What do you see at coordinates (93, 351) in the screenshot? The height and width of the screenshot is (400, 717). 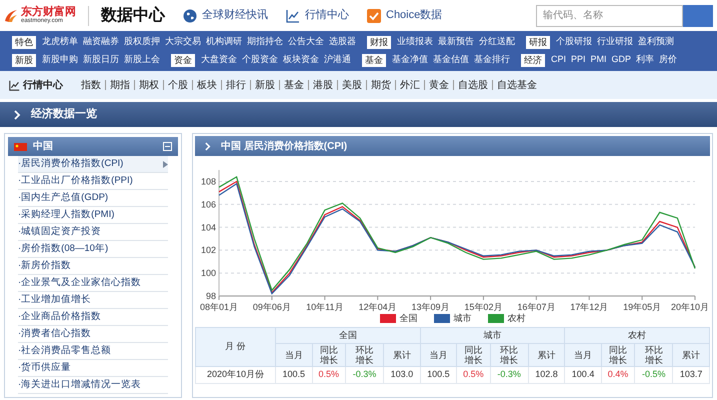 I see `sidebar-item: ·社会消费品零售总额` at bounding box center [93, 351].